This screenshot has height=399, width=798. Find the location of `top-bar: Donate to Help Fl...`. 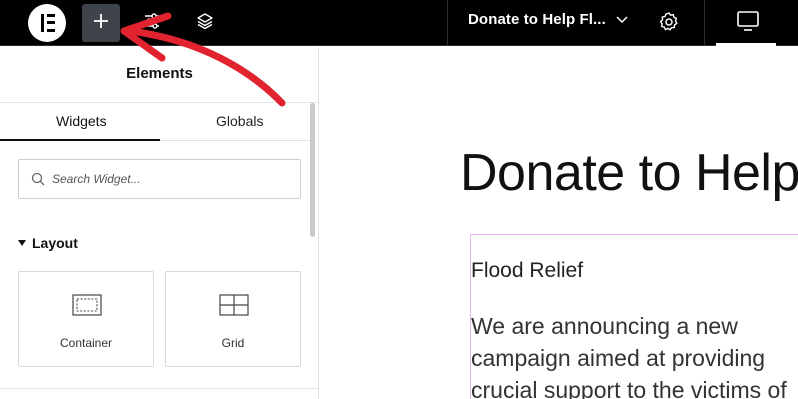

top-bar: Donate to Help Fl... is located at coordinates (399, 23).